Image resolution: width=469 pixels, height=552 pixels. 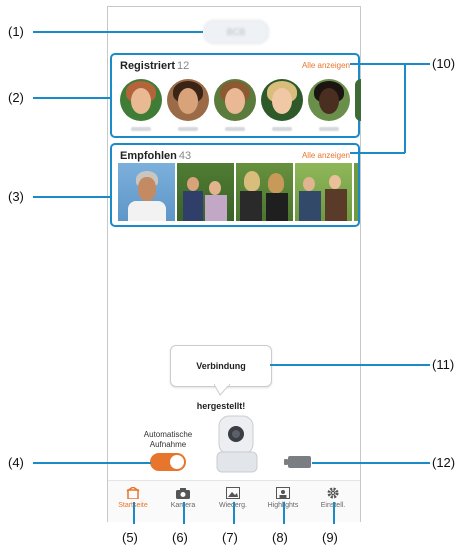 What do you see at coordinates (333, 493) in the screenshot?
I see `gear-icon` at bounding box center [333, 493].